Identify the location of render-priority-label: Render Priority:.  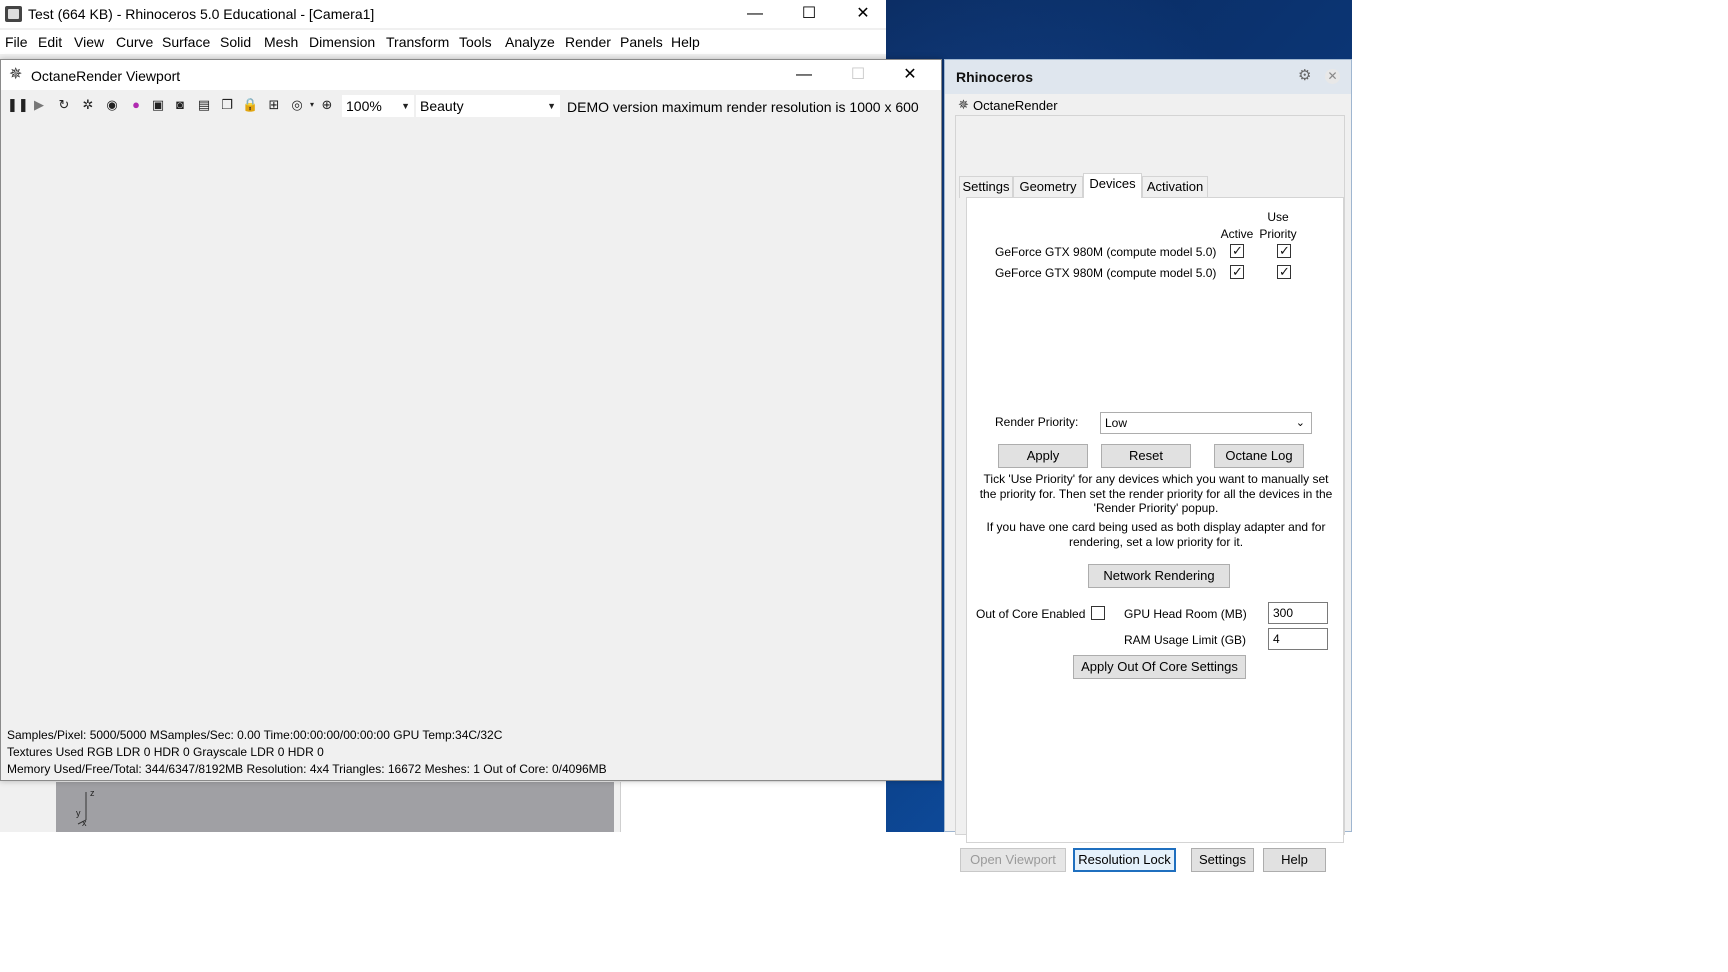
(1037, 422).